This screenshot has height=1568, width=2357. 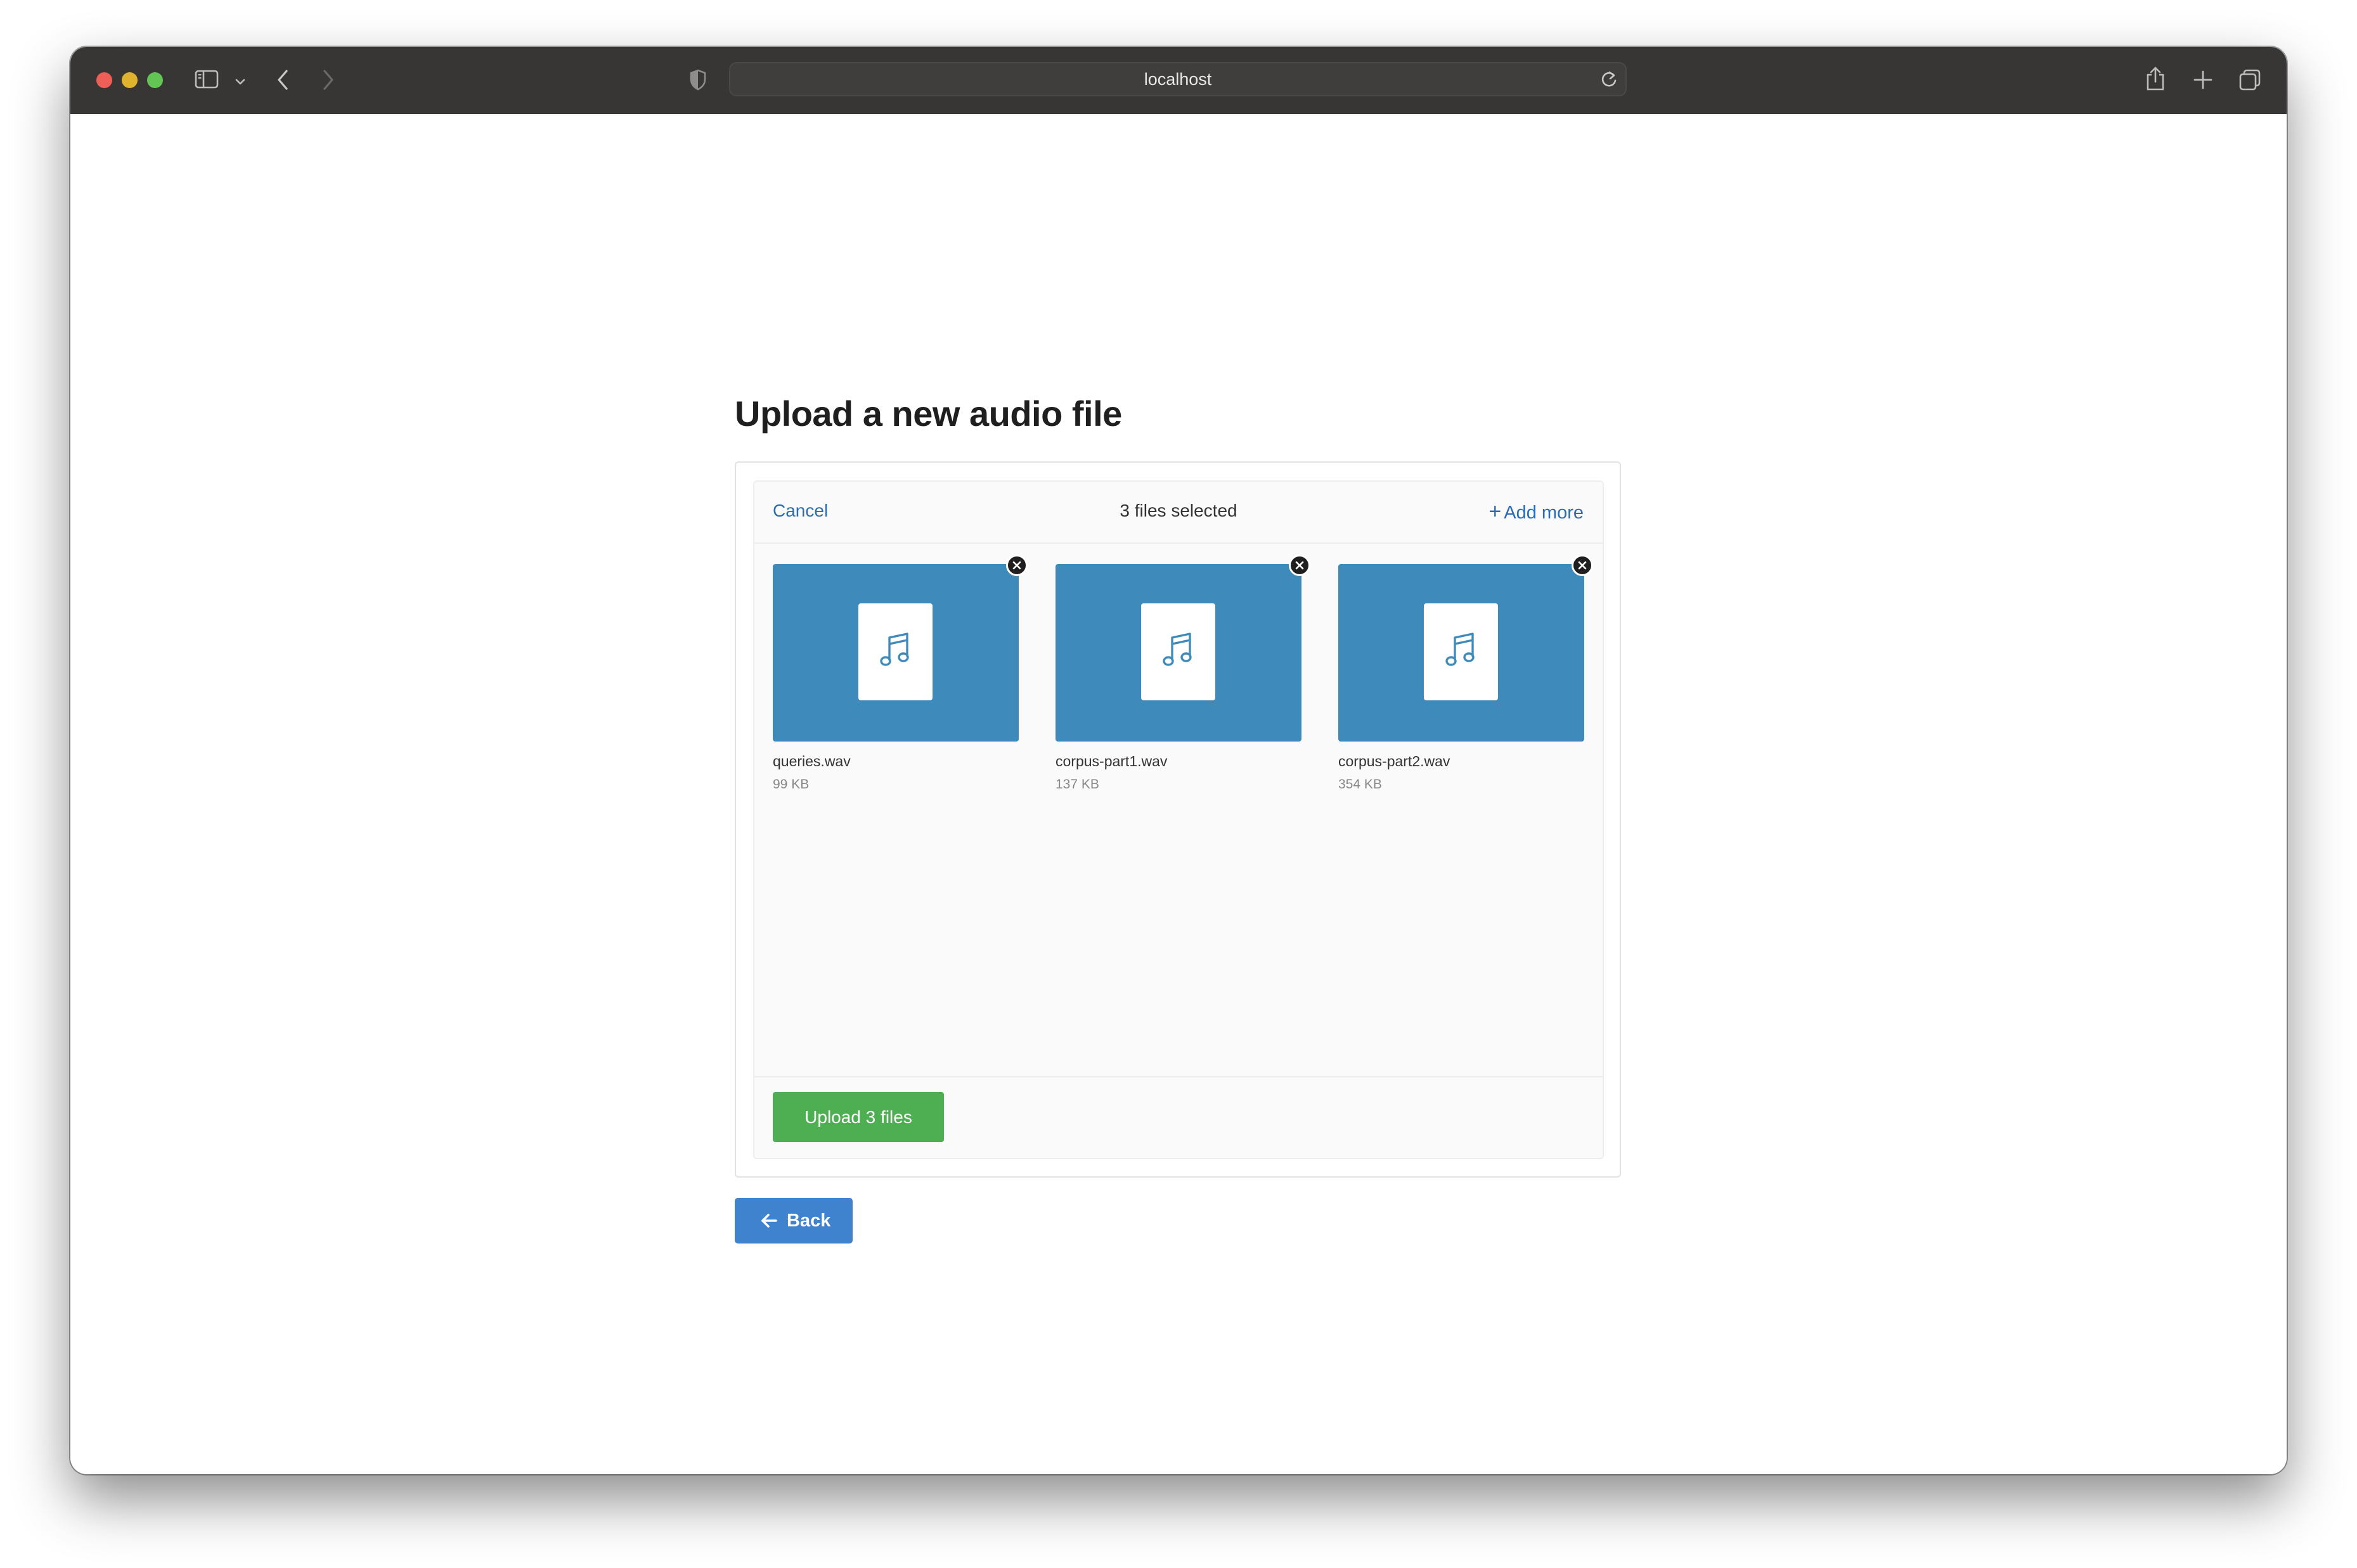 I want to click on add-more-button: + Add more, so click(x=1536, y=511).